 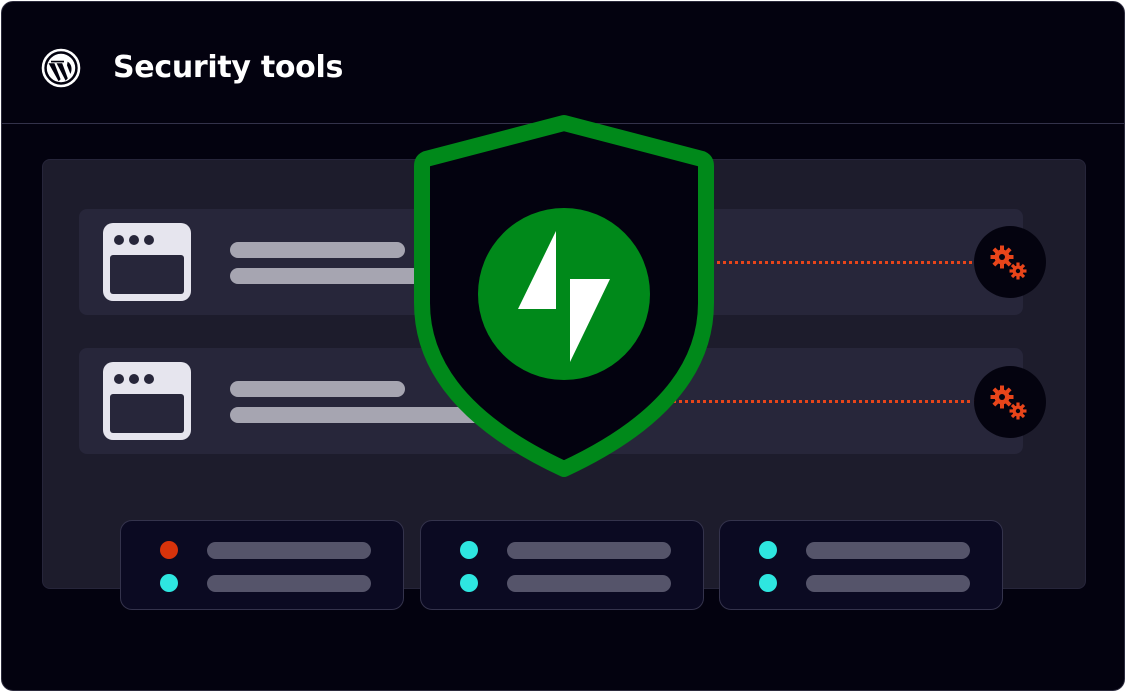 What do you see at coordinates (564, 296) in the screenshot?
I see `jetpack-shield-icon` at bounding box center [564, 296].